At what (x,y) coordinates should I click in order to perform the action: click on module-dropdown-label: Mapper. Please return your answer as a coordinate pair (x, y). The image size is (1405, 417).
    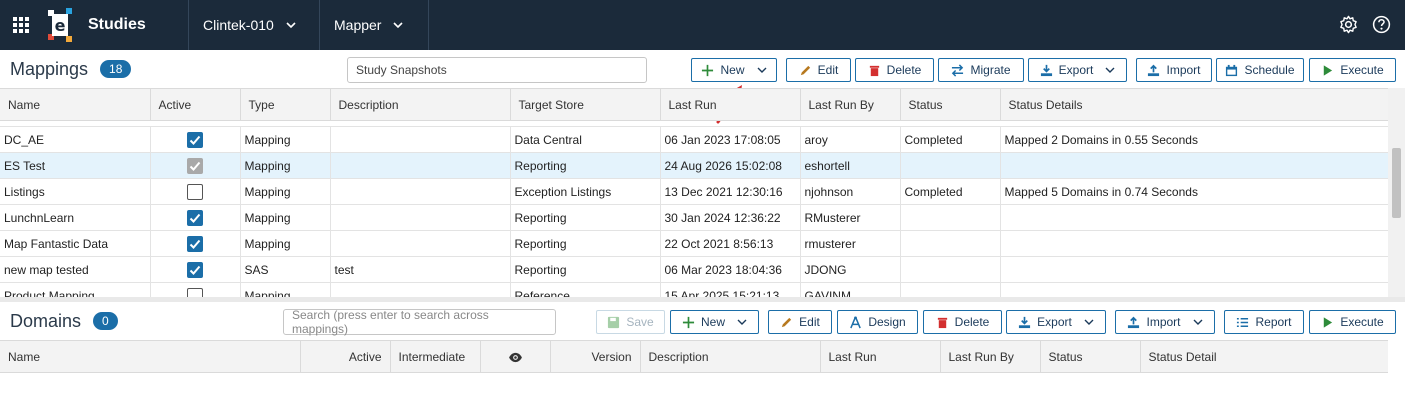
    Looking at the image, I should click on (358, 25).